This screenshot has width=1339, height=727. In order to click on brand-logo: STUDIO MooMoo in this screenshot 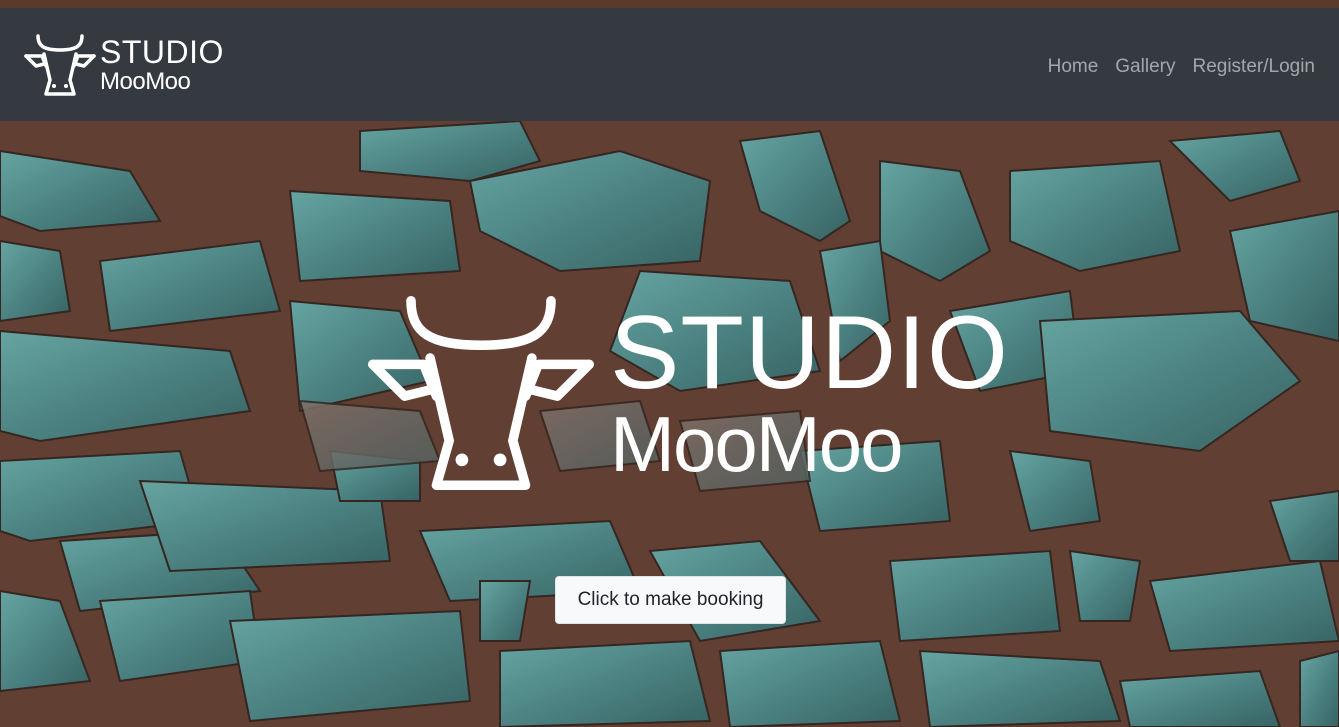, I will do `click(124, 65)`.